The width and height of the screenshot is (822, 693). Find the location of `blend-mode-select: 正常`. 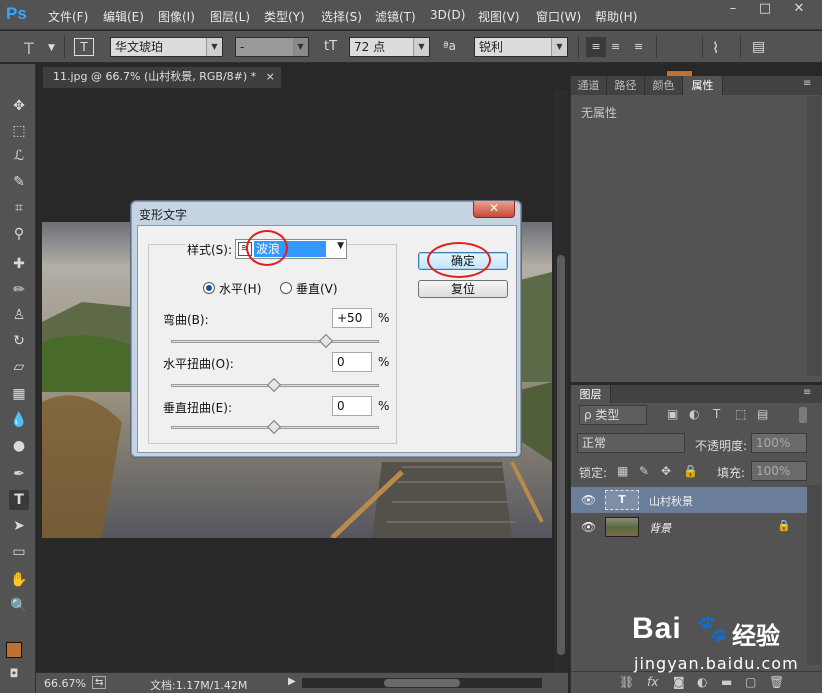

blend-mode-select: 正常 is located at coordinates (631, 443).